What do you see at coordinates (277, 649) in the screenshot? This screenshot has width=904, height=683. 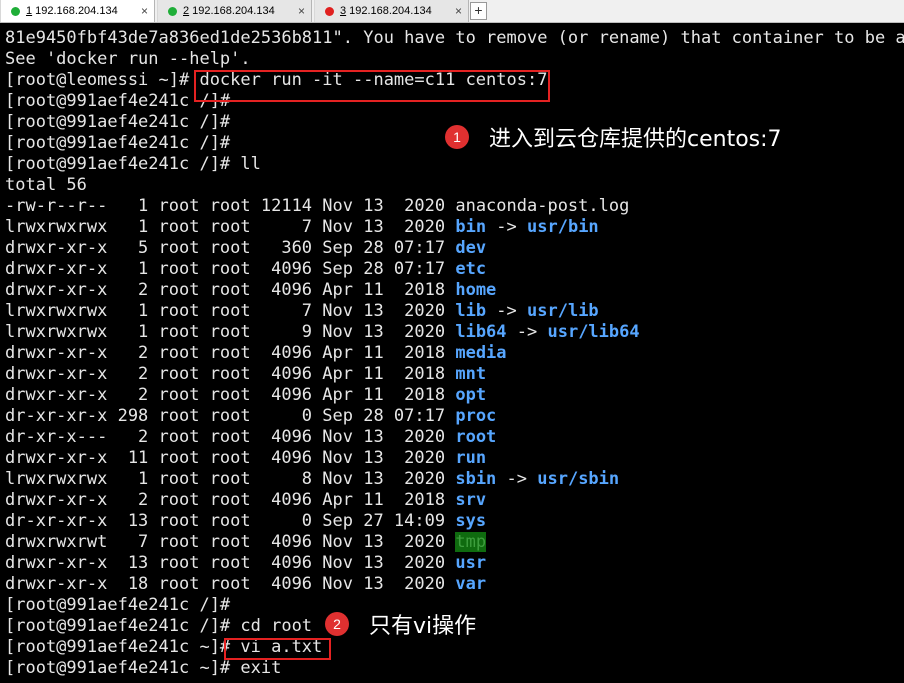 I see `vi-command-highlight-box` at bounding box center [277, 649].